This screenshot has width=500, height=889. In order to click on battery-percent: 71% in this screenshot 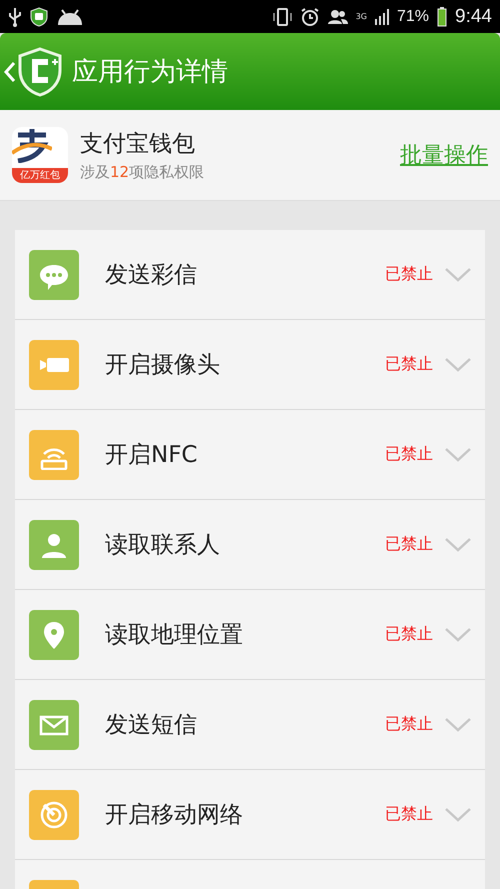, I will do `click(413, 17)`.